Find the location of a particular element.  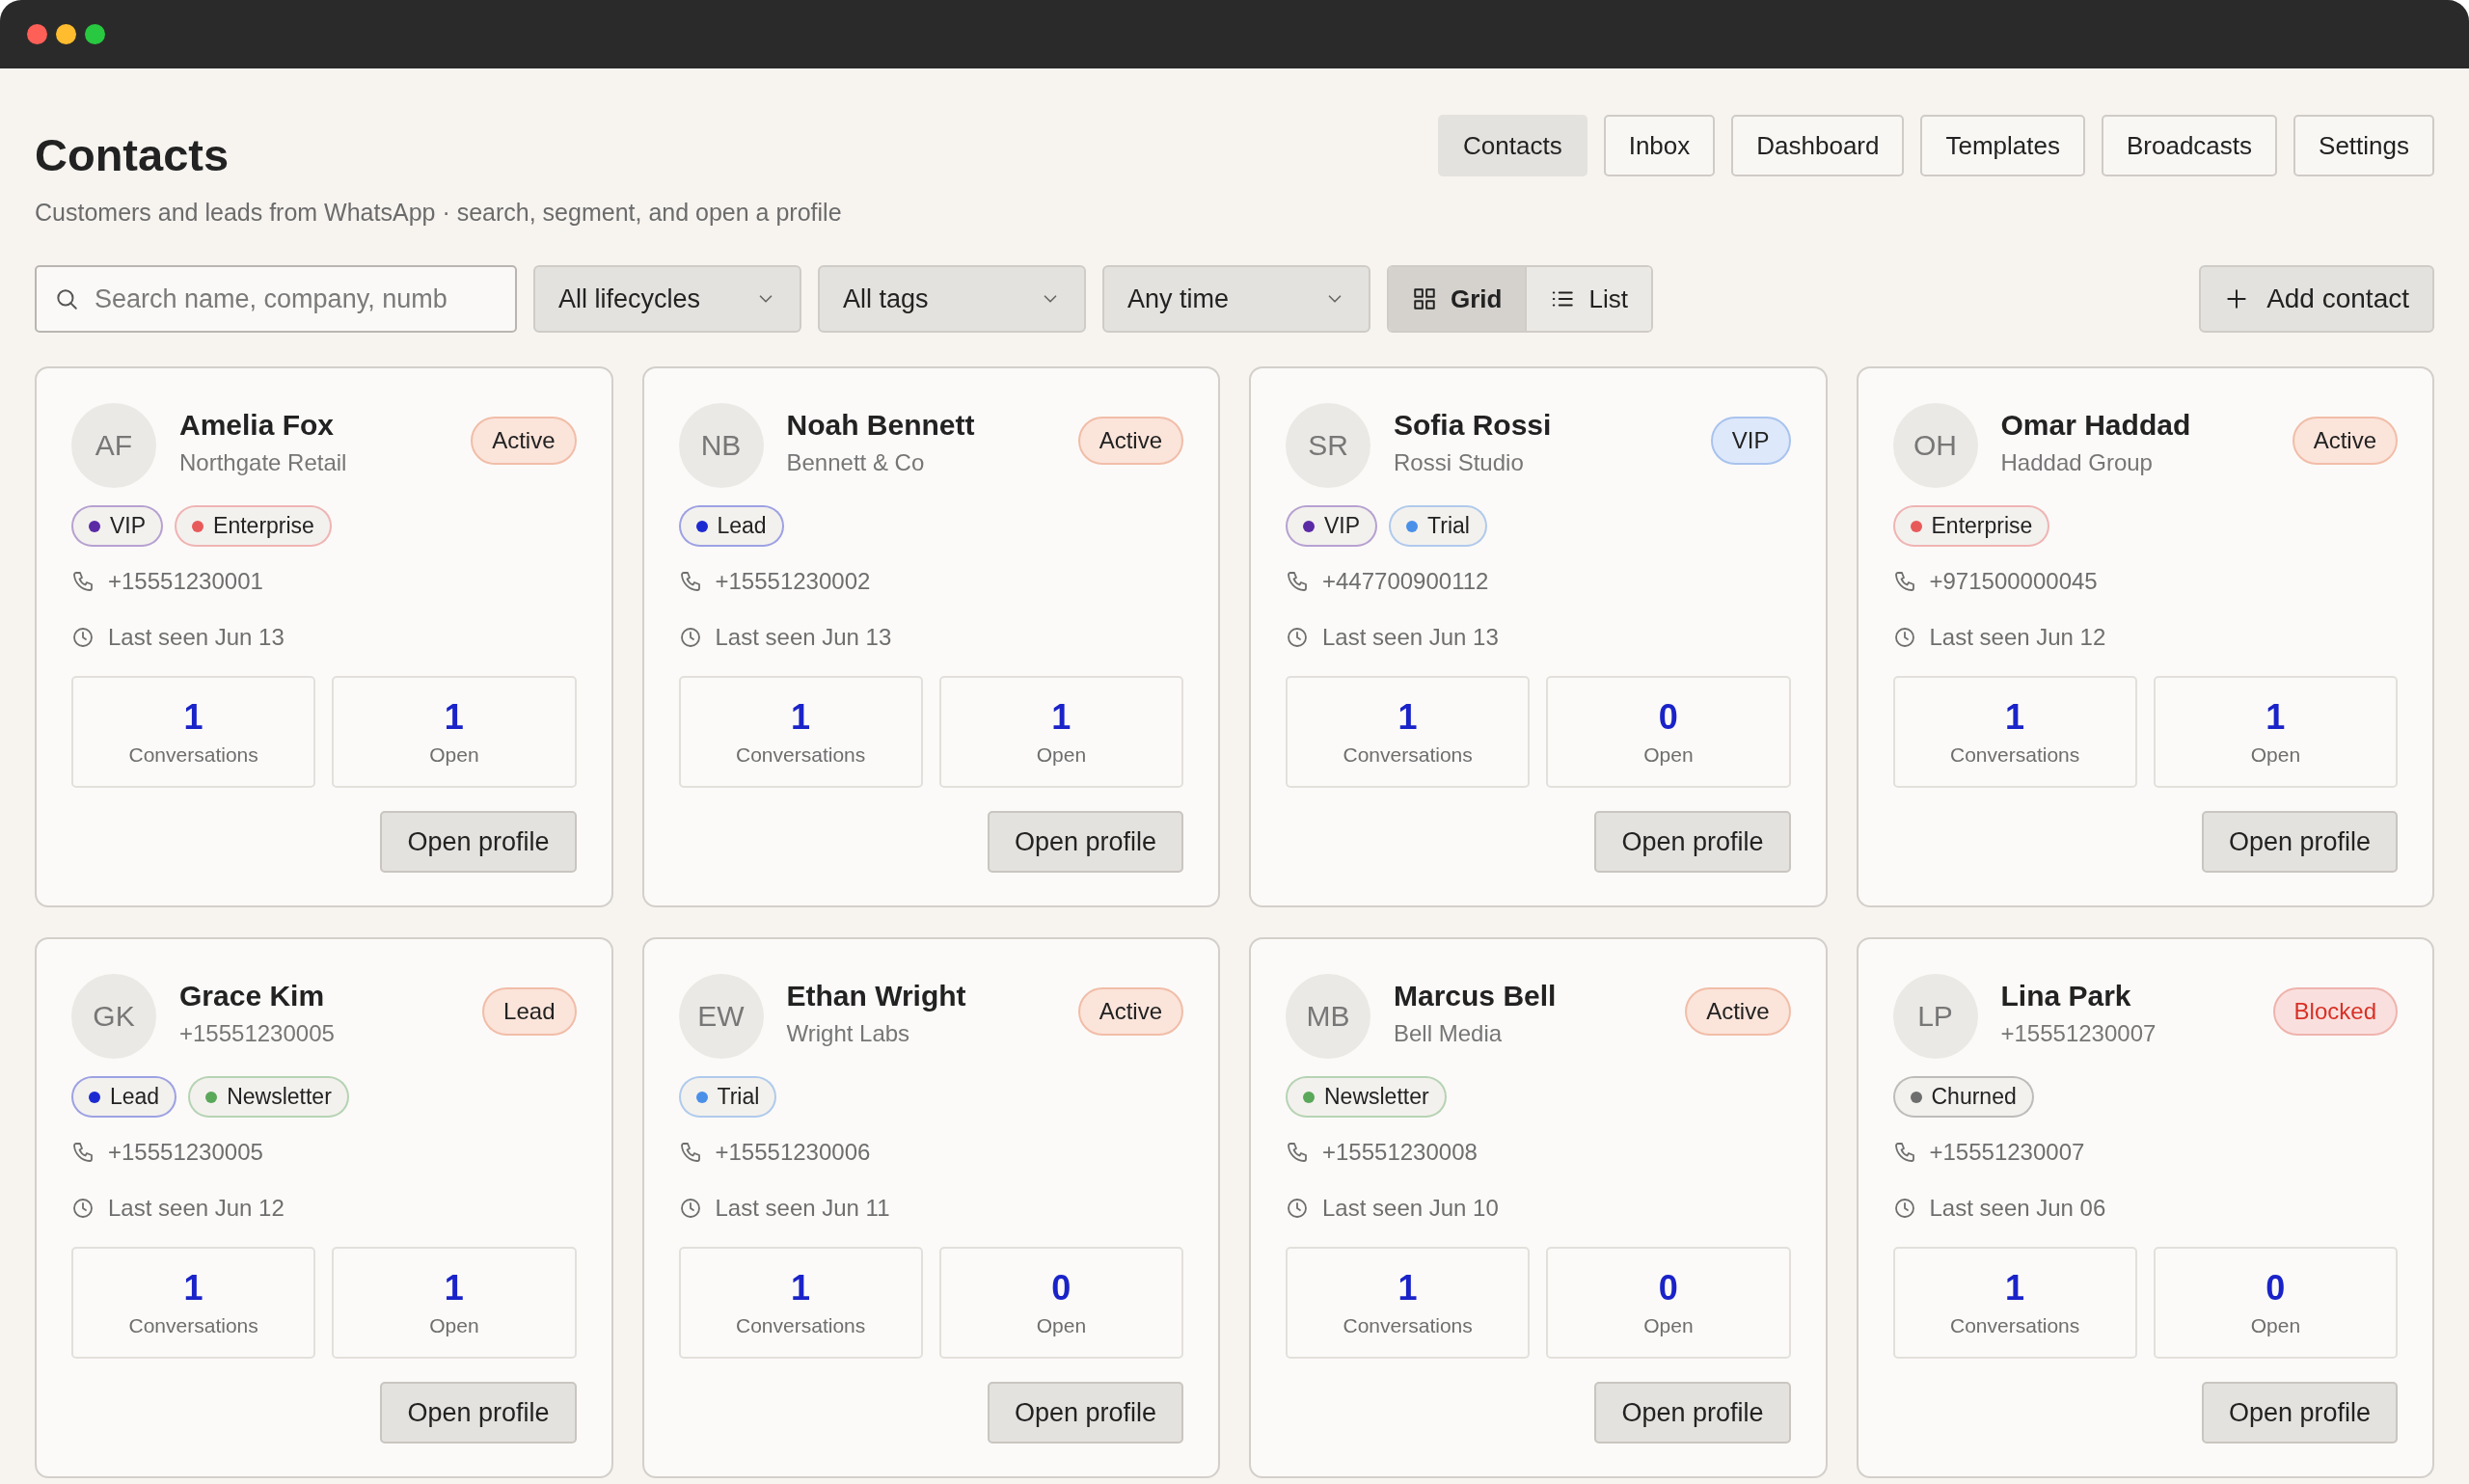

contact-name: Grace Kim is located at coordinates (253, 996).